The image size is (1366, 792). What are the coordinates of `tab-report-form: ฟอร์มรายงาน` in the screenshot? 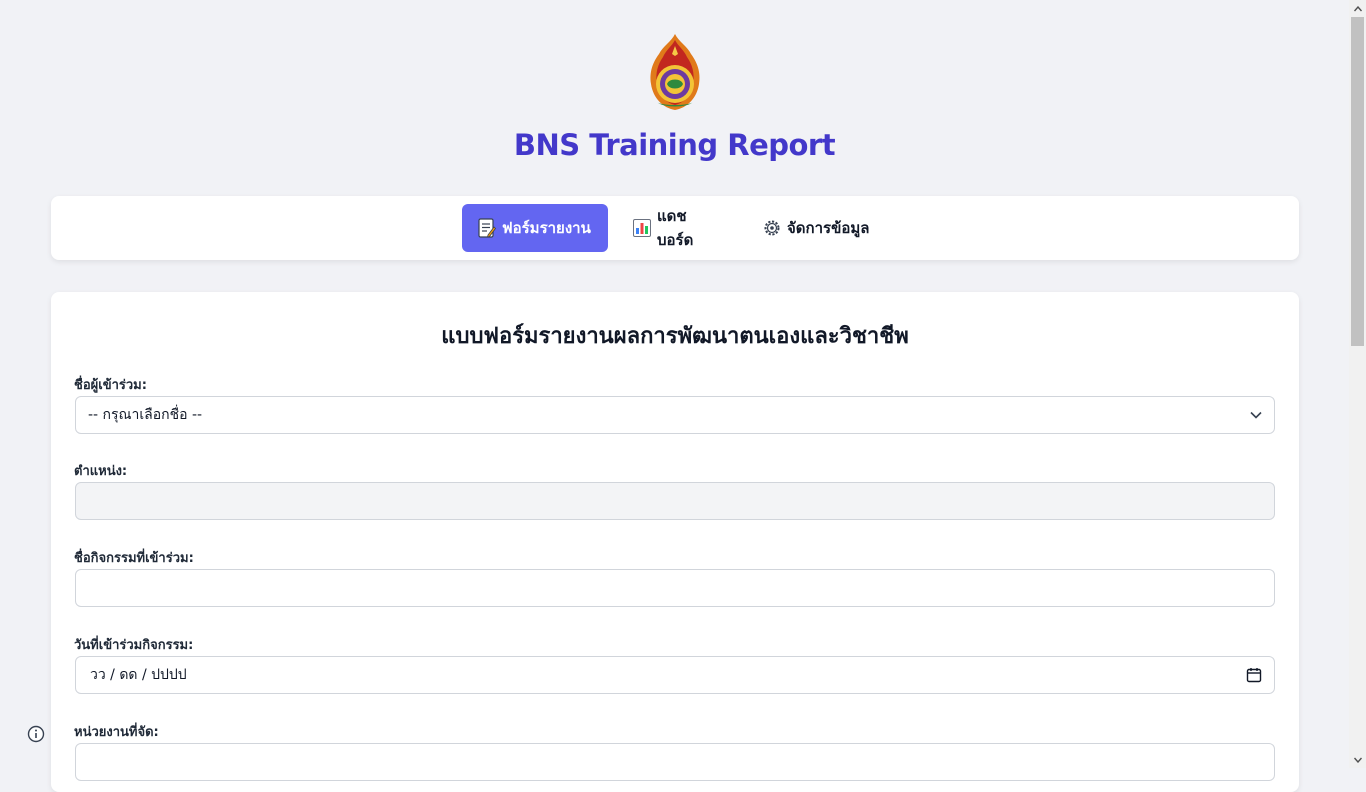 It's located at (535, 228).